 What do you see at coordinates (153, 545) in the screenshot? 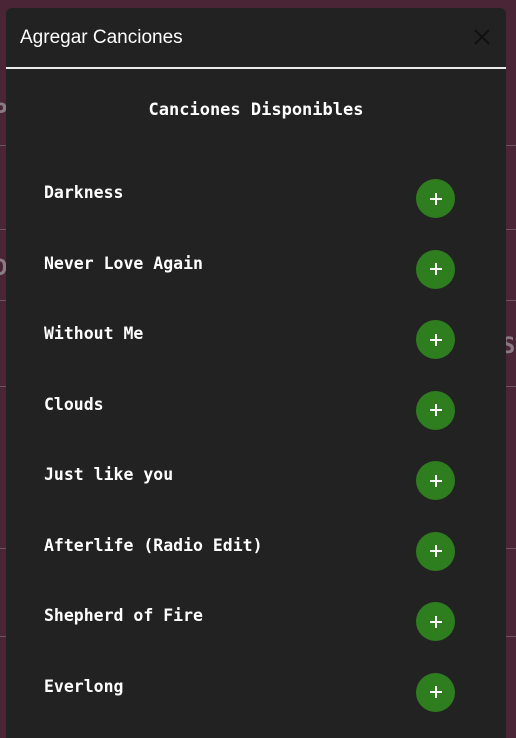
I see `song-title: Afterlife (Radio Edit)` at bounding box center [153, 545].